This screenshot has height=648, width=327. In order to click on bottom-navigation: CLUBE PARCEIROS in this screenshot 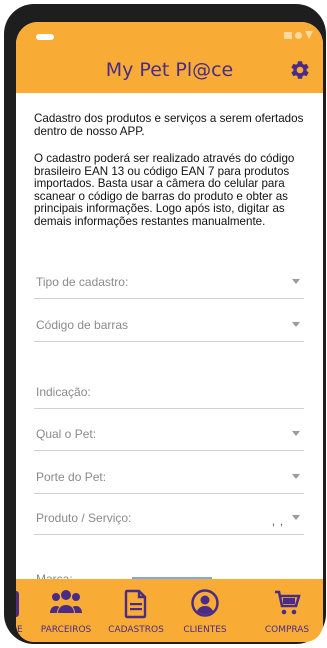, I will do `click(169, 610)`.